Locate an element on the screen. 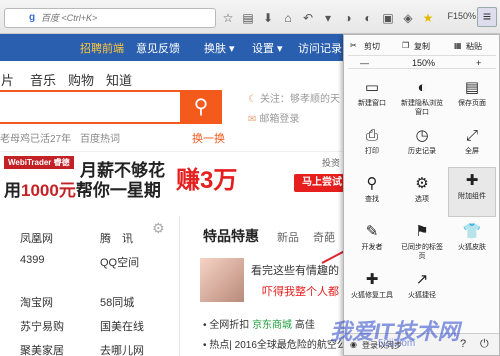 Image resolution: width=500 pixels, height=356 pixels. hot-search-a: 老母鸡已活27年 is located at coordinates (35, 137).